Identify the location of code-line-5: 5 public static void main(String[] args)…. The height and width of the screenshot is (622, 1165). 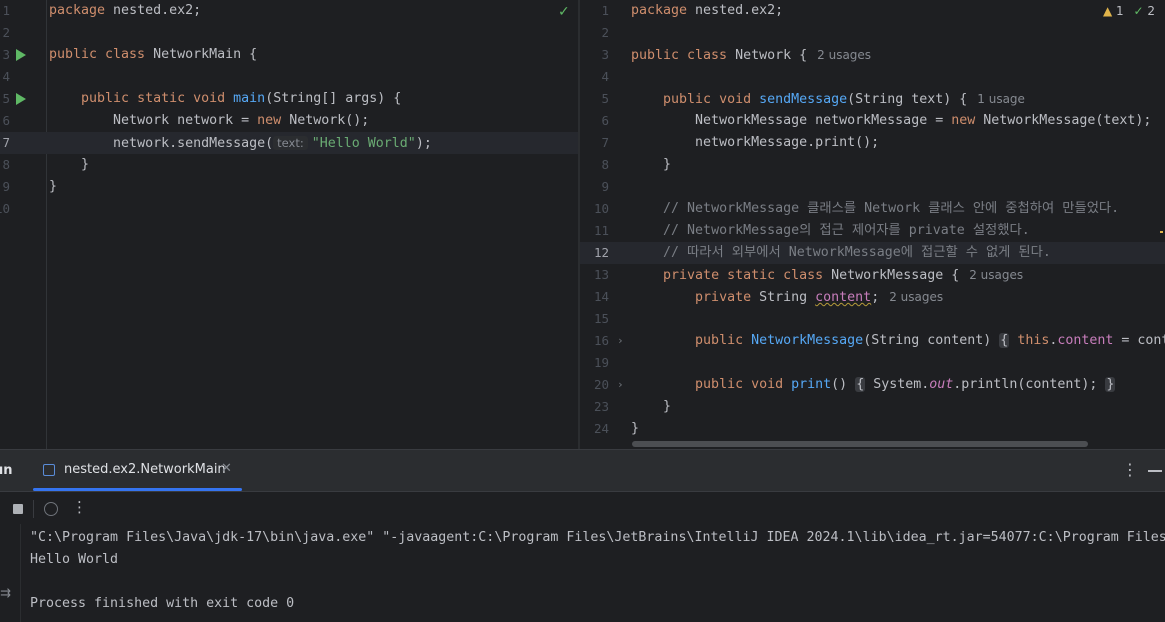
(289, 99).